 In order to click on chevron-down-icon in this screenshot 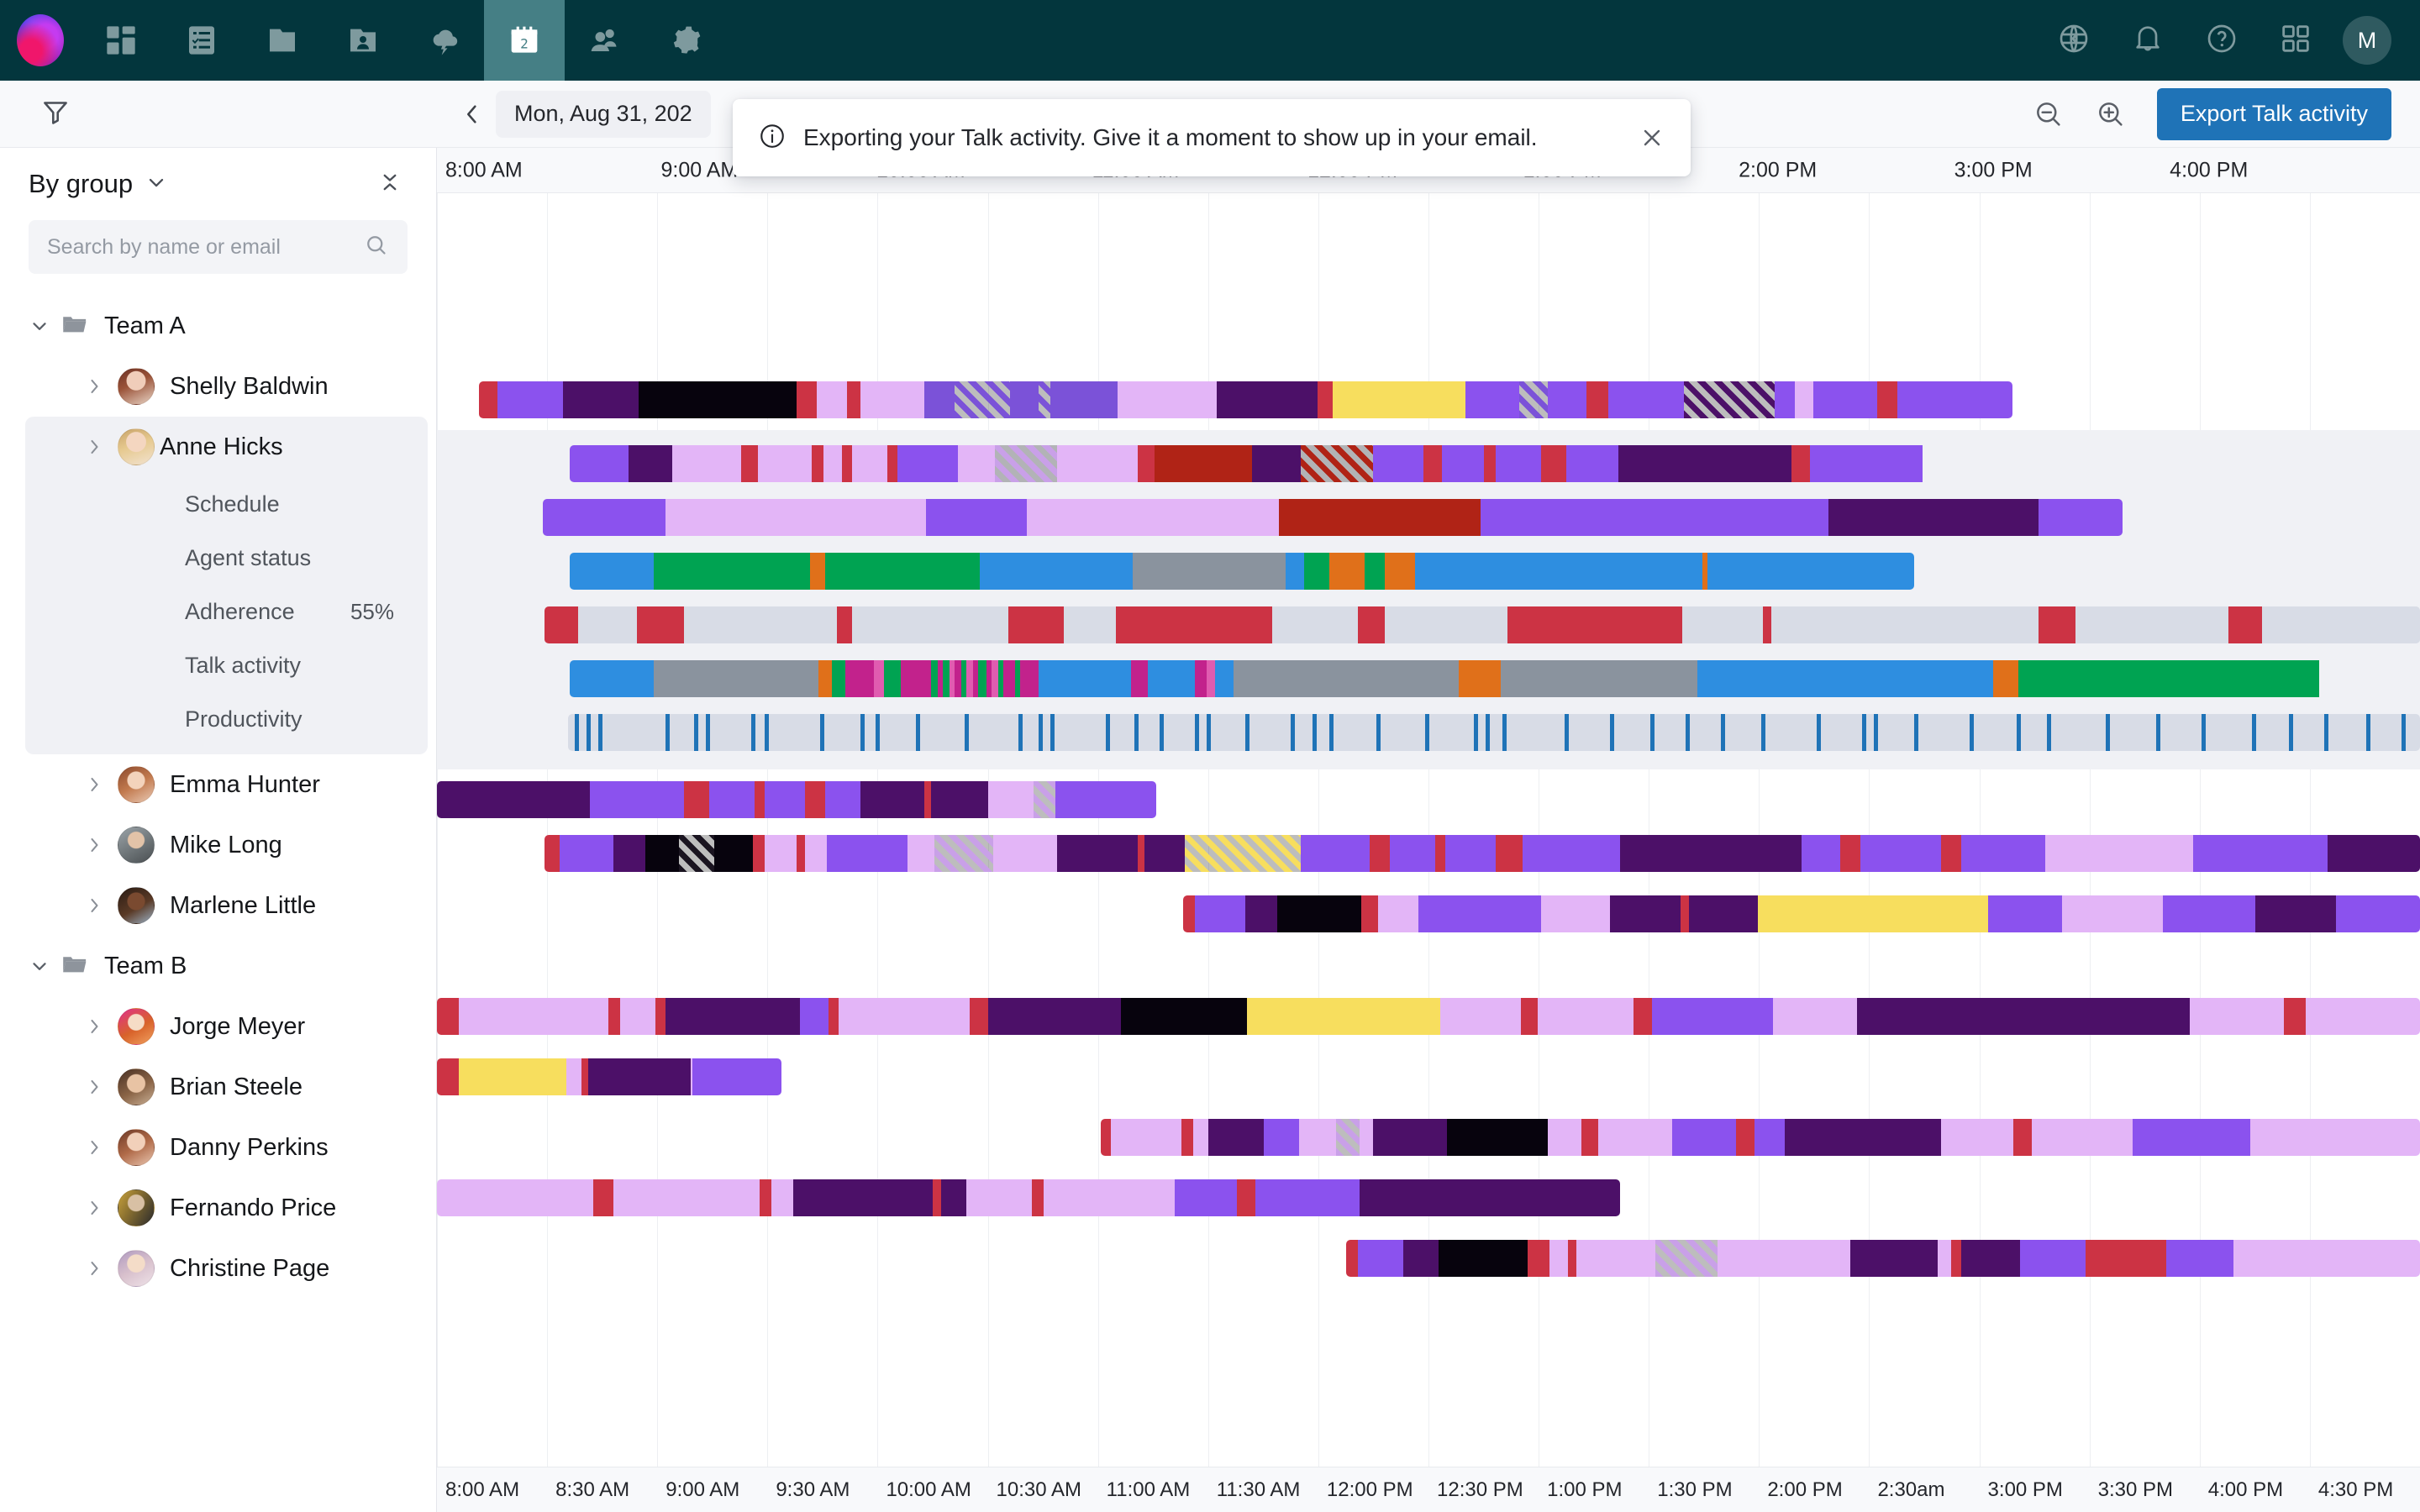, I will do `click(43, 326)`.